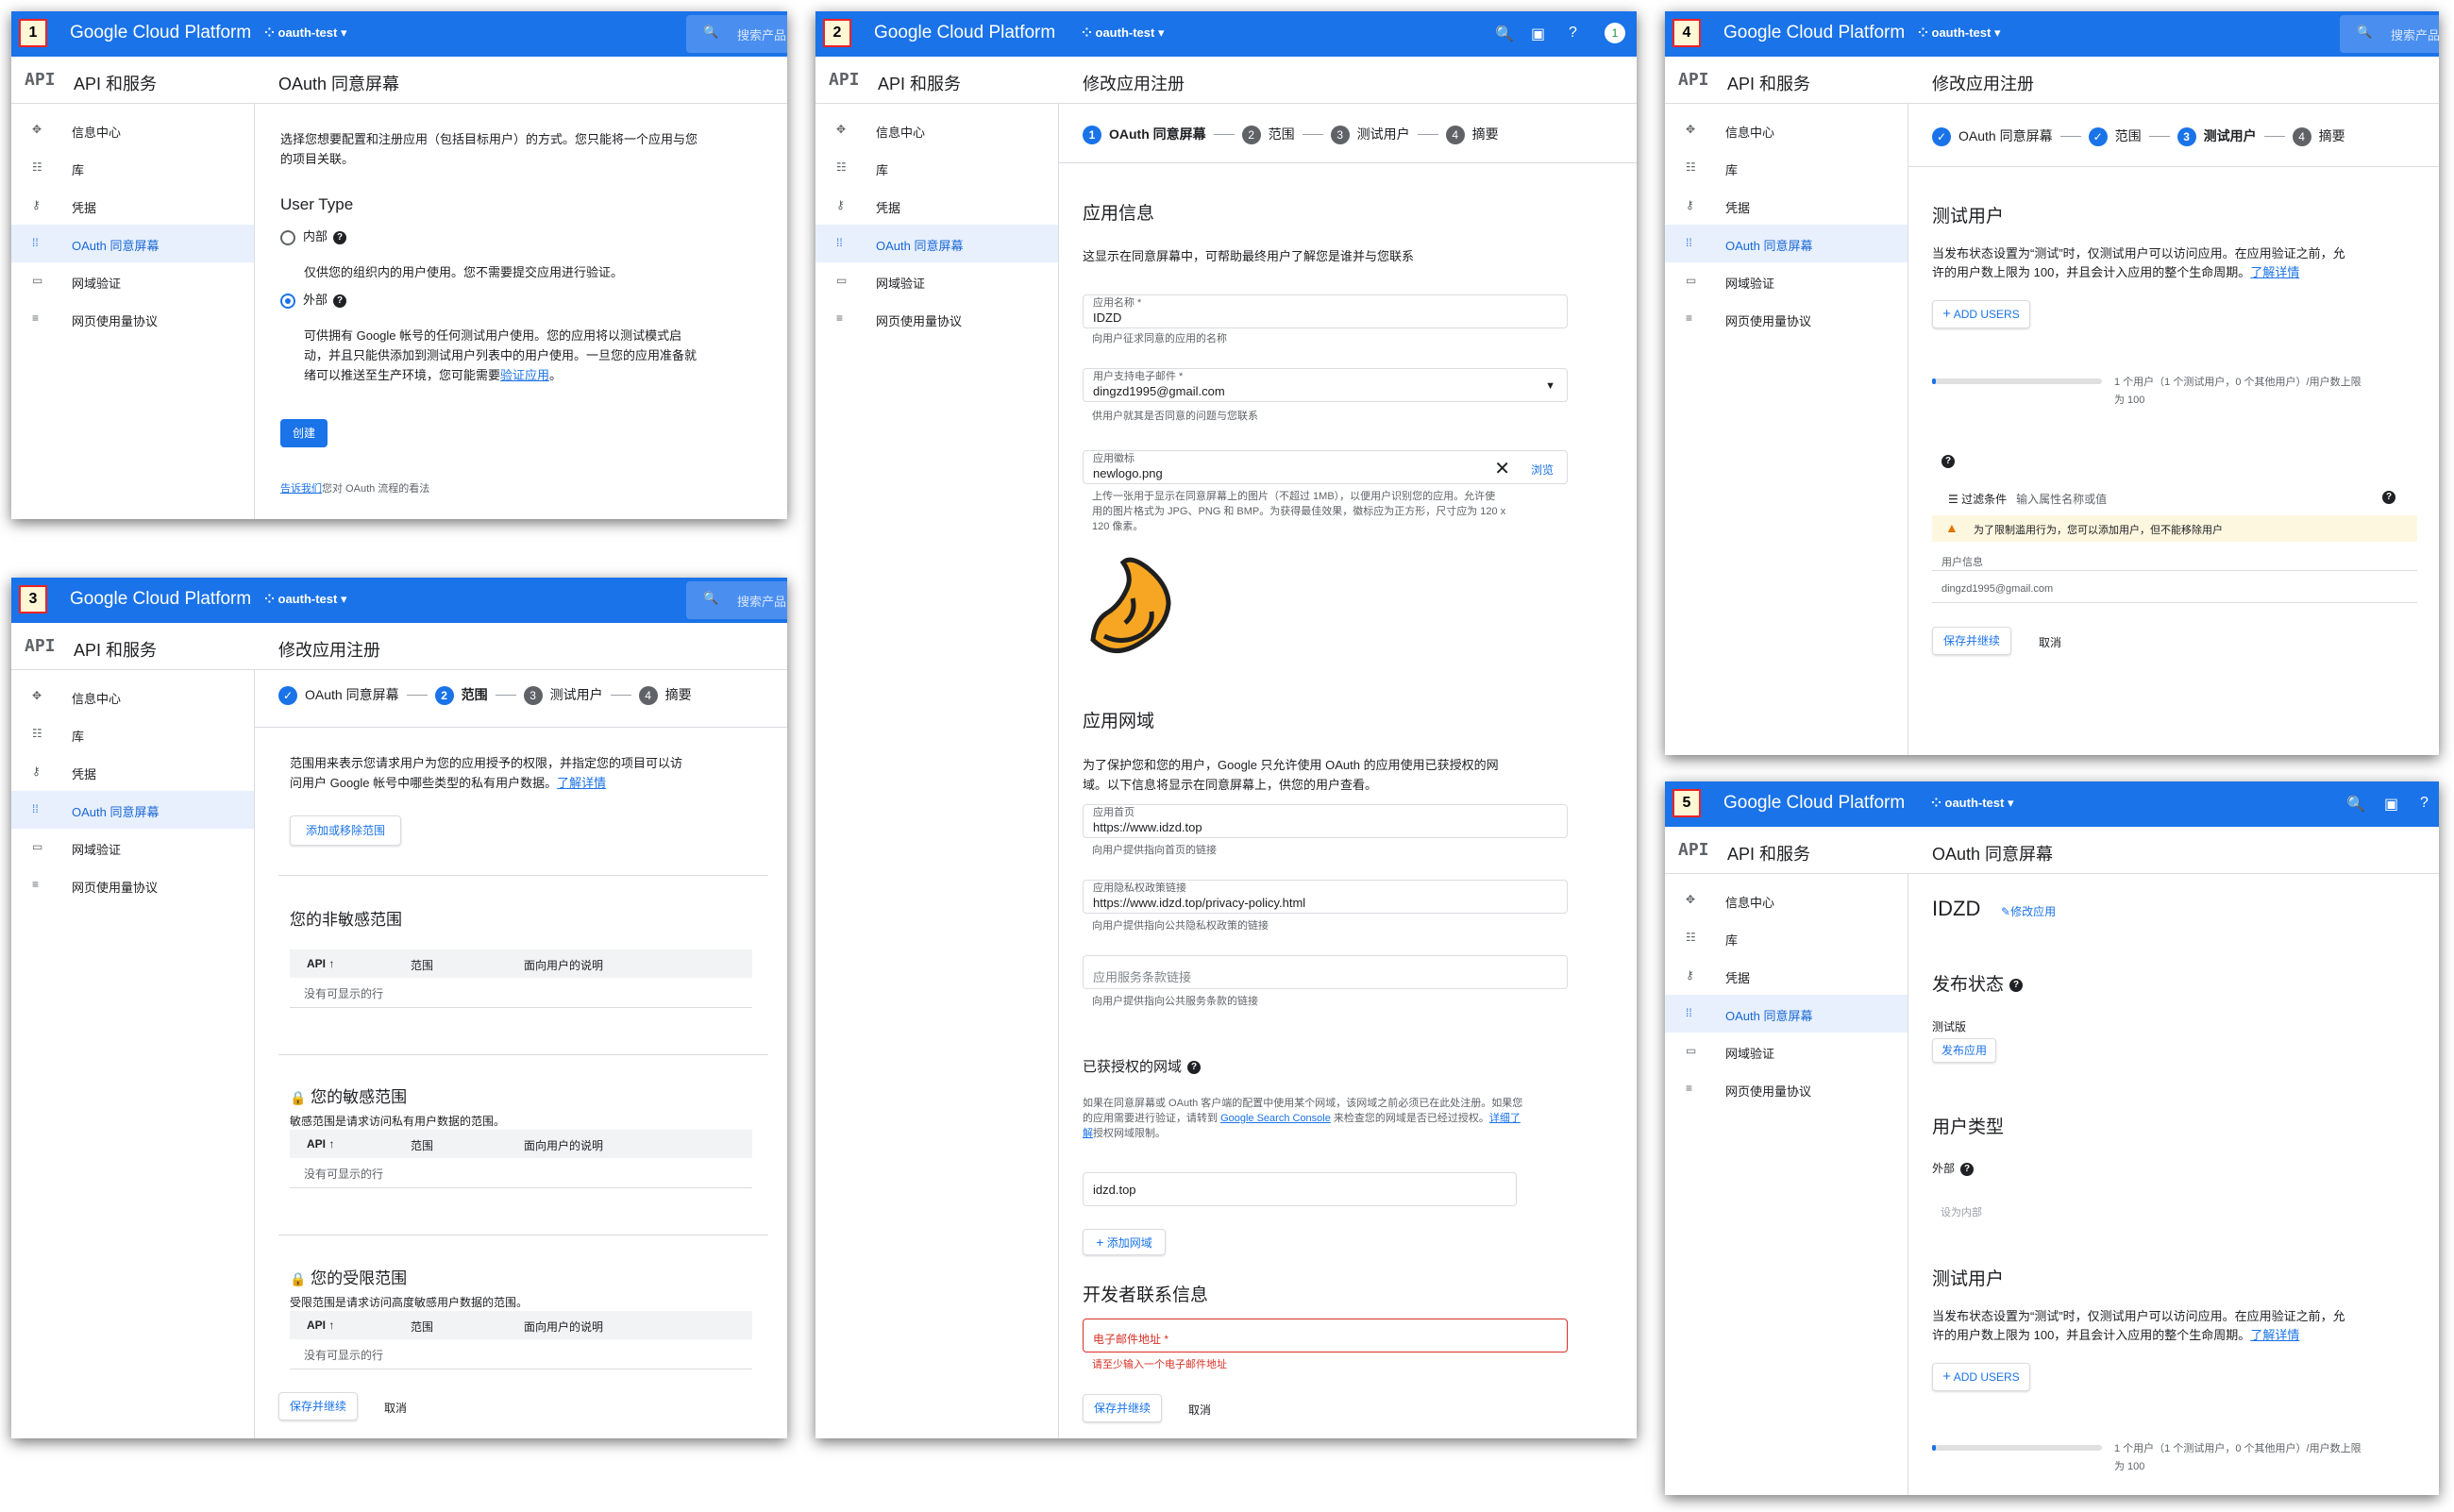  Describe the element at coordinates (313, 299) in the screenshot. I see `radio-external: 外部?` at that location.